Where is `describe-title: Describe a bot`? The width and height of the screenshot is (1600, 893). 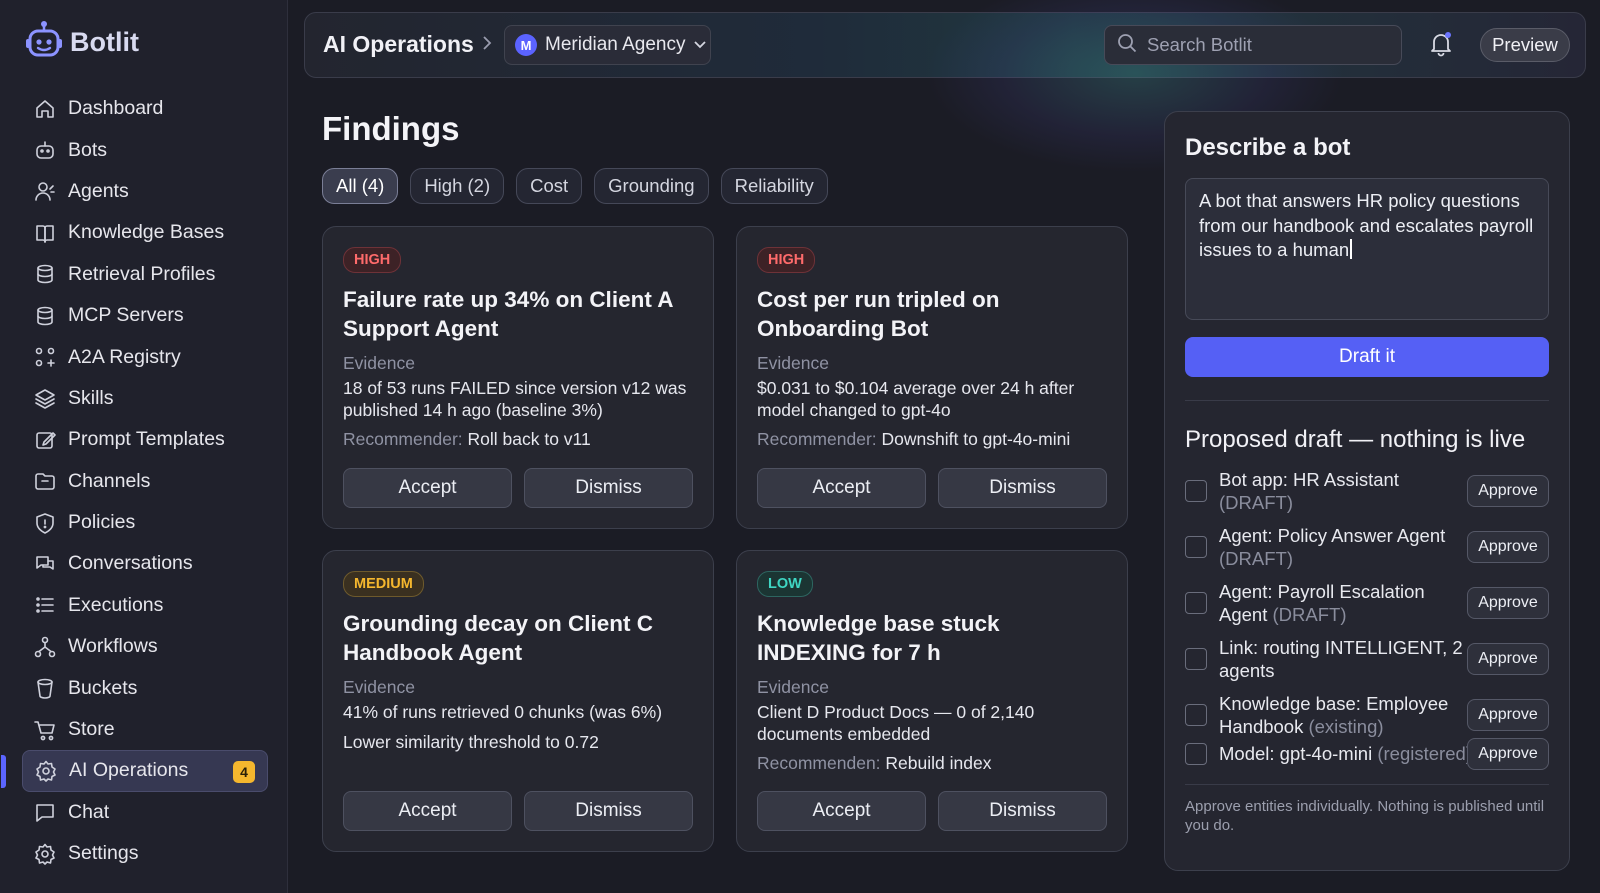 describe-title: Describe a bot is located at coordinates (1268, 147).